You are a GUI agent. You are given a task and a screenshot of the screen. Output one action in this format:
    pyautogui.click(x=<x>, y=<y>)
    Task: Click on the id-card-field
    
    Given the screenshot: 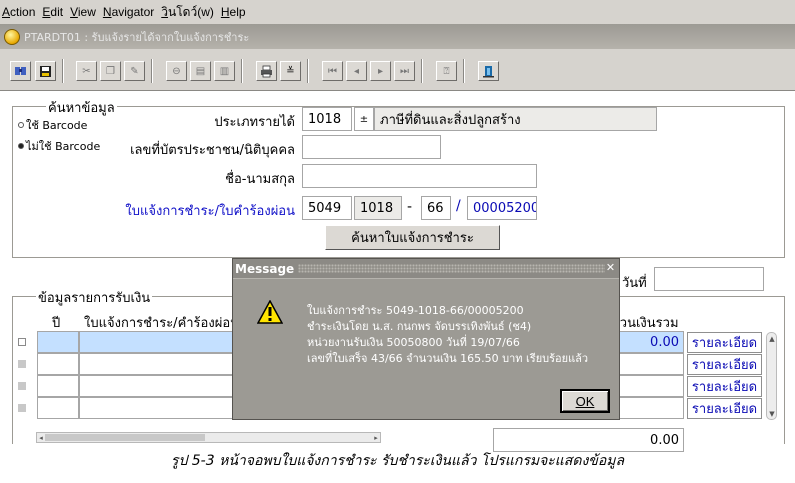 What is the action you would take?
    pyautogui.click(x=371, y=147)
    